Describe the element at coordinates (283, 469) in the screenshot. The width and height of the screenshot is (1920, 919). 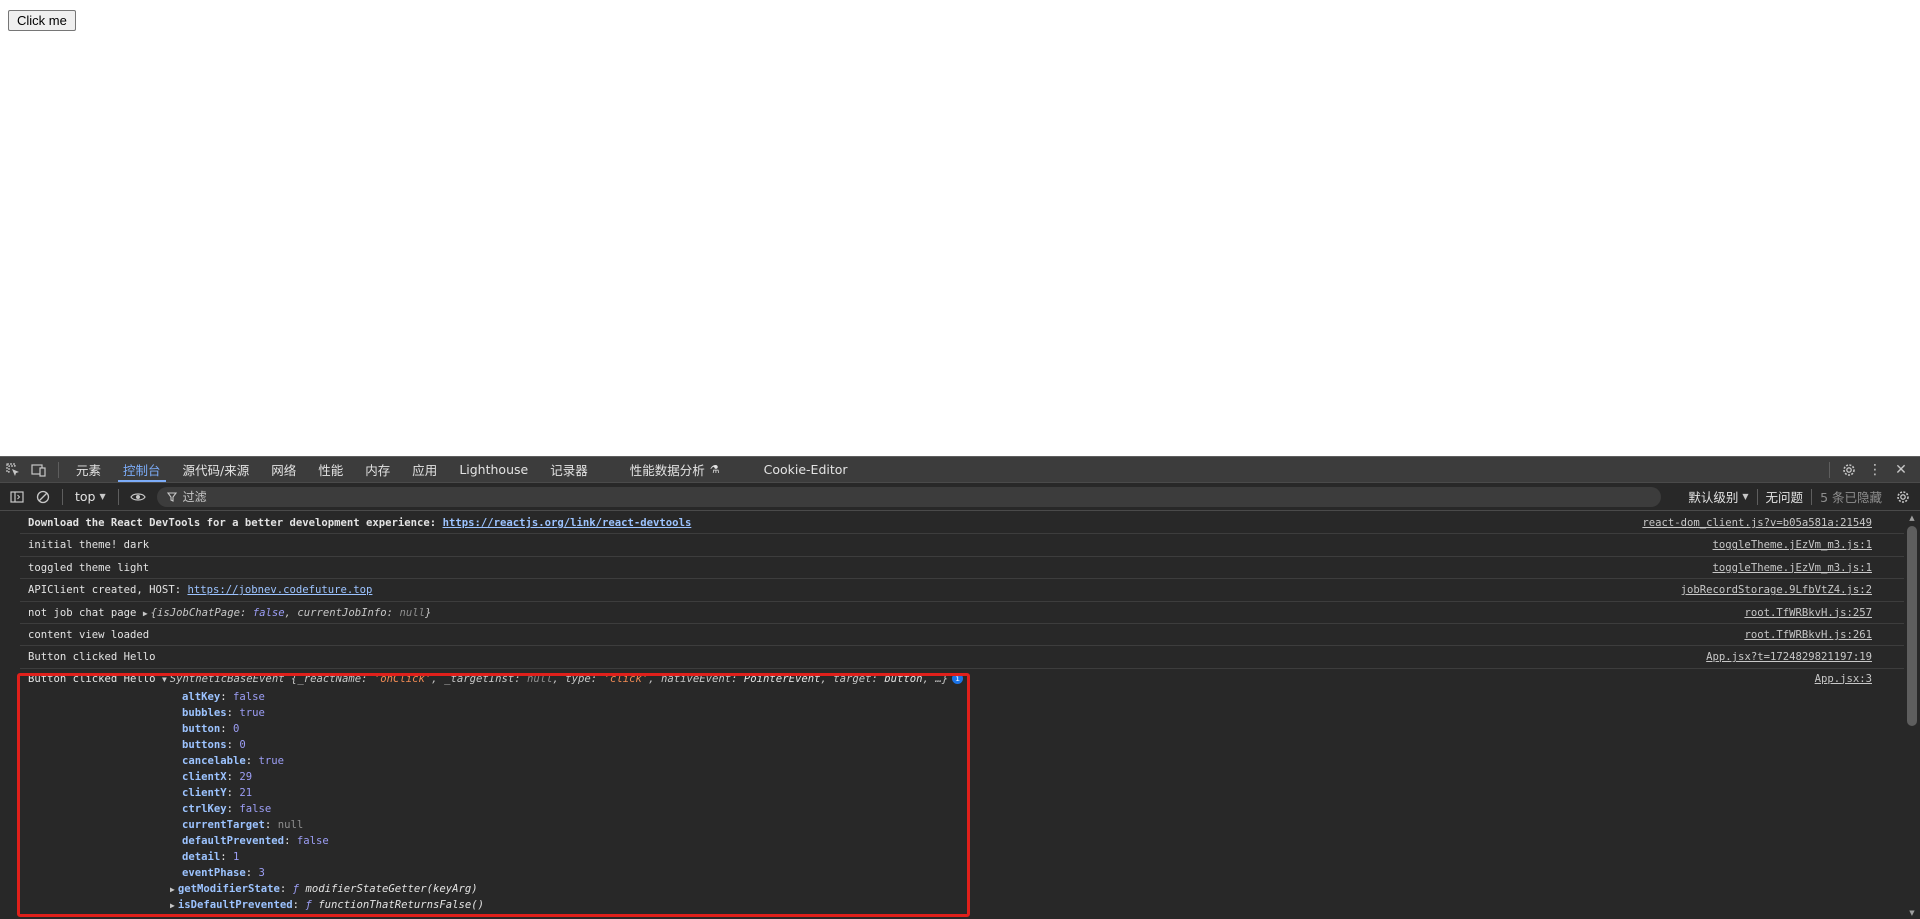
I see `tab-network: 网络` at that location.